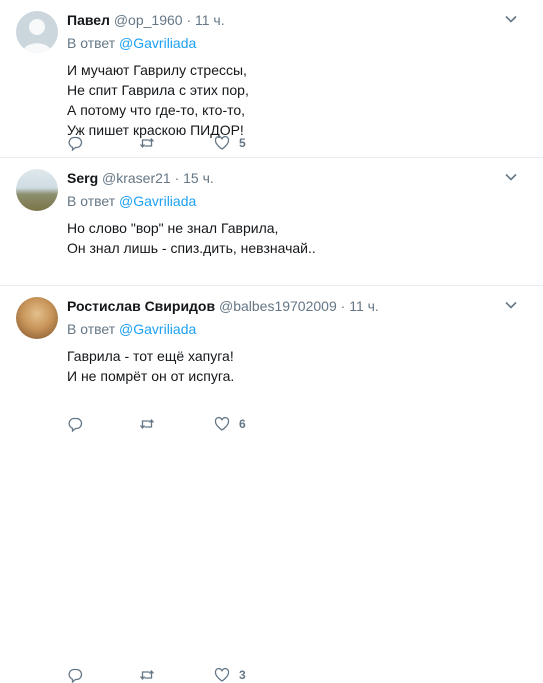 Image resolution: width=543 pixels, height=683 pixels. Describe the element at coordinates (278, 306) in the screenshot. I see `user-handle: @balbes19702009` at that location.